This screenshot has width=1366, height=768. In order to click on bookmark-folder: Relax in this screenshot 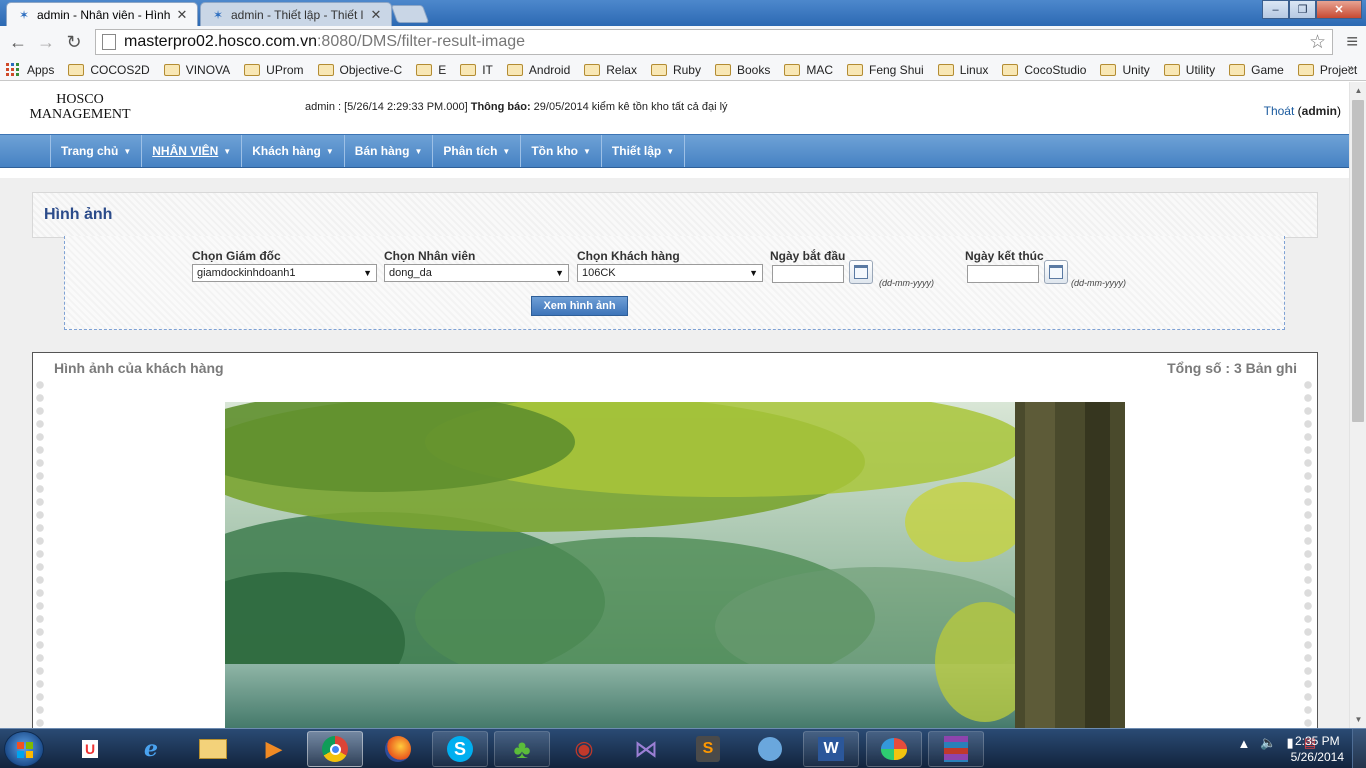, I will do `click(610, 70)`.